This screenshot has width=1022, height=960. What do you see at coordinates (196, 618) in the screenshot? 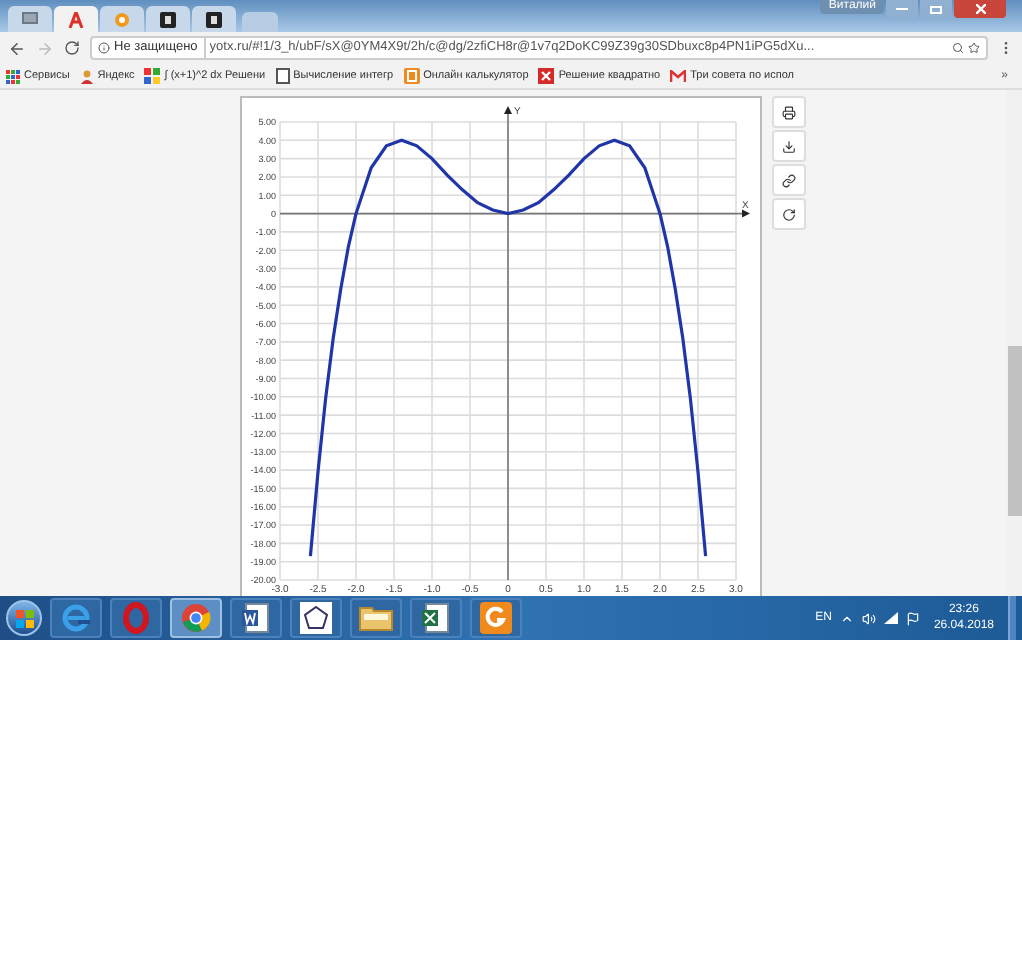
I see `chrome-icon` at bounding box center [196, 618].